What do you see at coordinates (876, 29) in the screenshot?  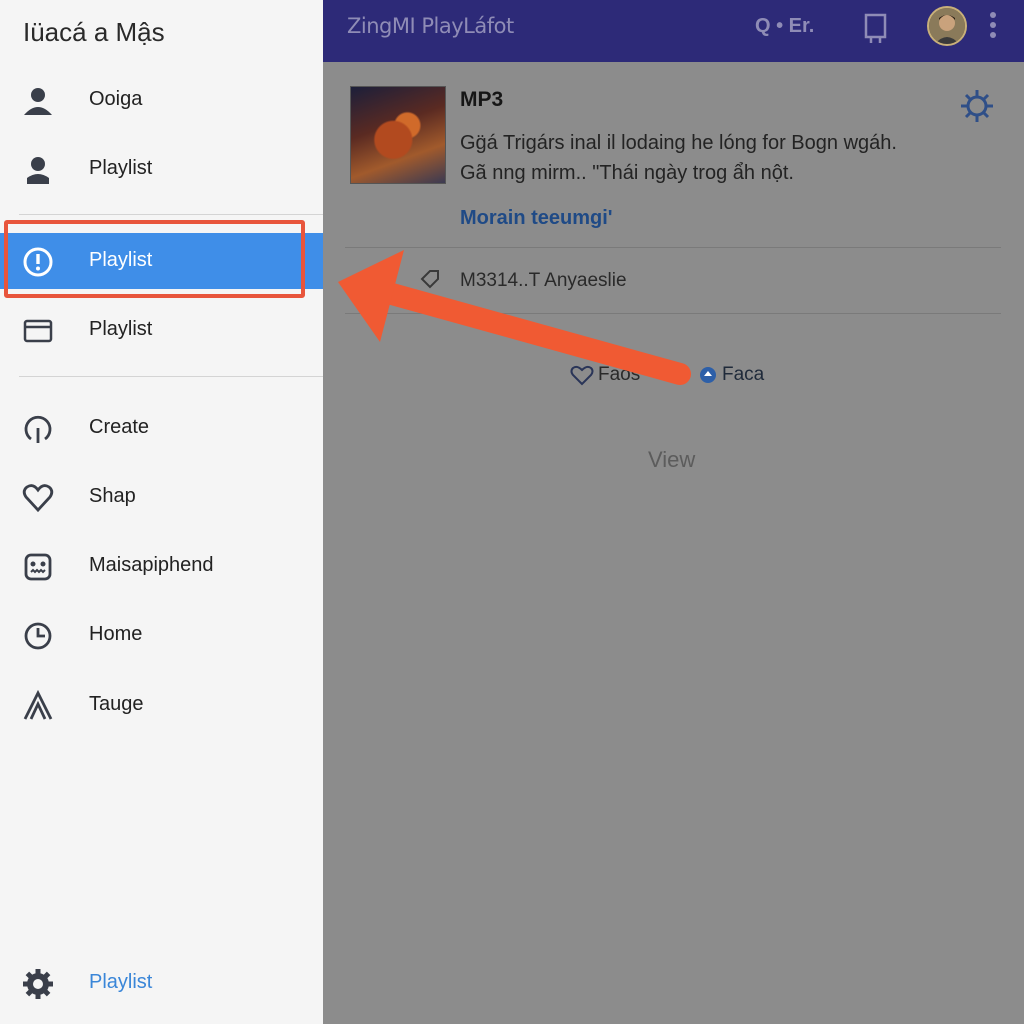 I see `bookmark-icon` at bounding box center [876, 29].